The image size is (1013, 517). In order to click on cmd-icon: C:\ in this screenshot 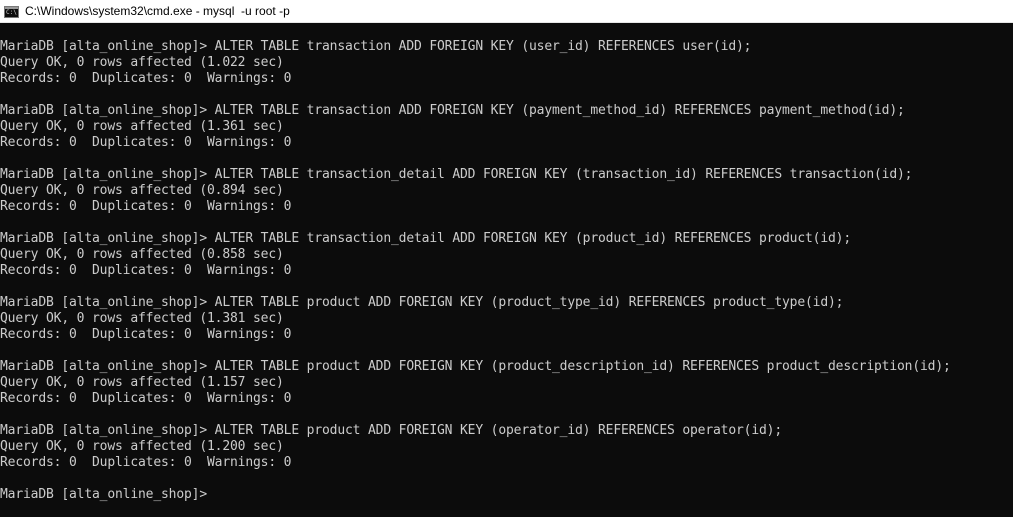, I will do `click(11, 11)`.